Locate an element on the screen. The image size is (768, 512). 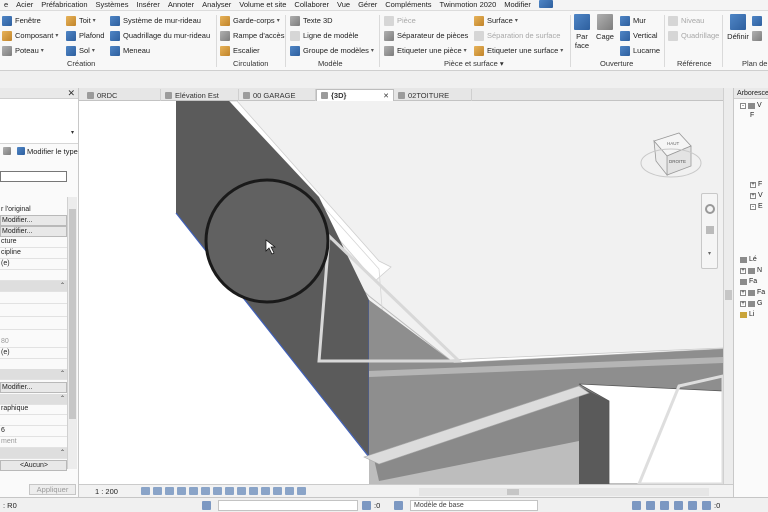
viewport-horizontal-scrollbar is located at coordinates (564, 492).